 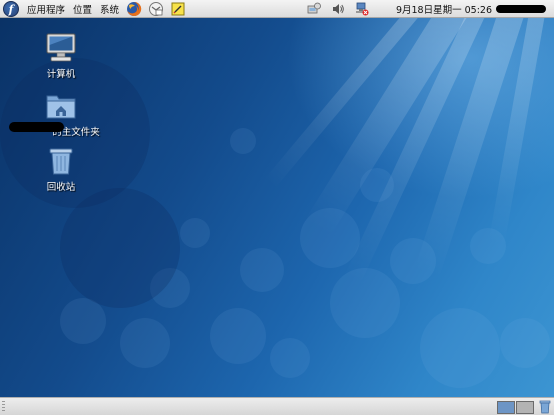 I want to click on update-notifier-icon, so click(x=314, y=9).